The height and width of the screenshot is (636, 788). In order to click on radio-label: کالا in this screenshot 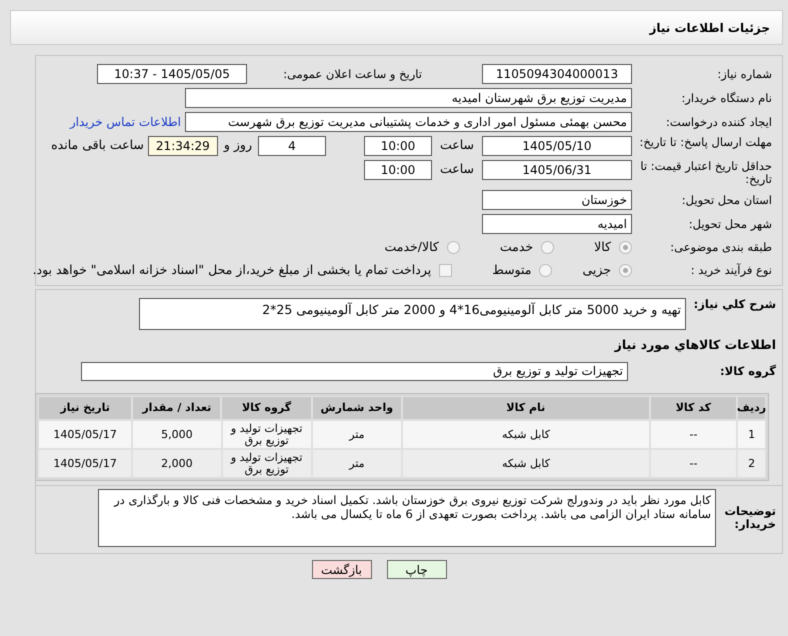, I will do `click(602, 247)`.